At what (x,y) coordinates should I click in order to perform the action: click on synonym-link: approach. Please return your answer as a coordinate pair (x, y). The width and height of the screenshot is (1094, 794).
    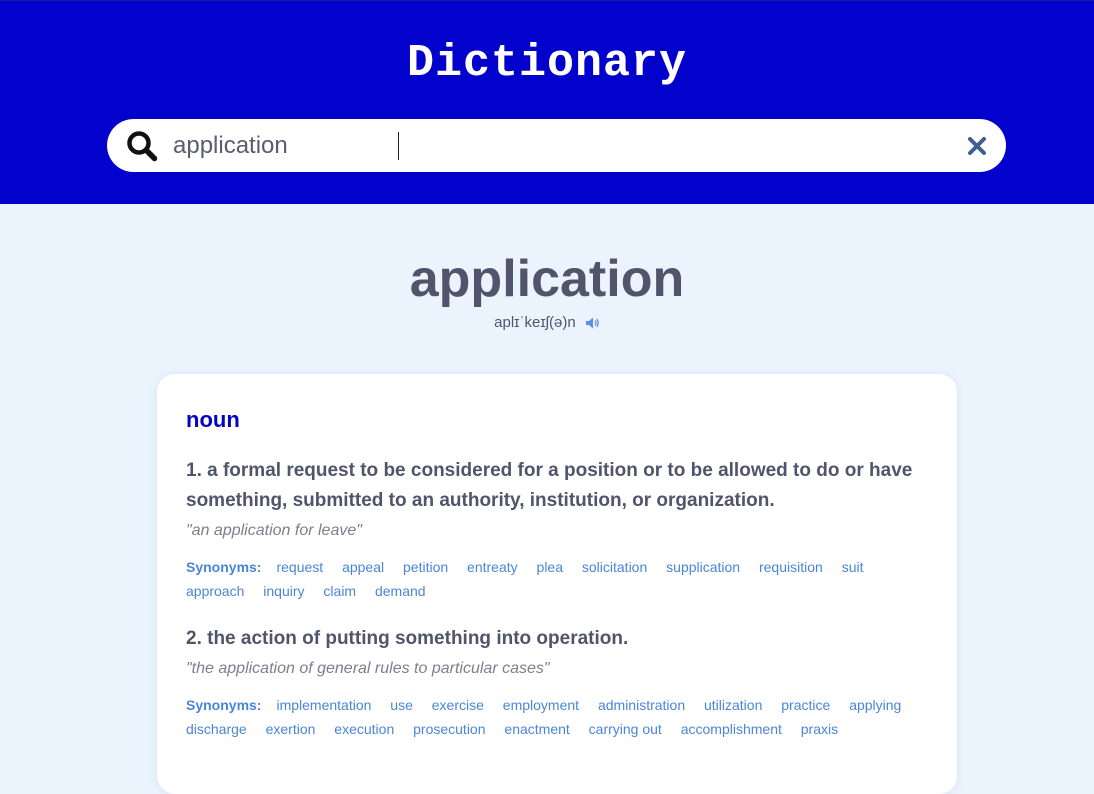
    Looking at the image, I should click on (215, 591).